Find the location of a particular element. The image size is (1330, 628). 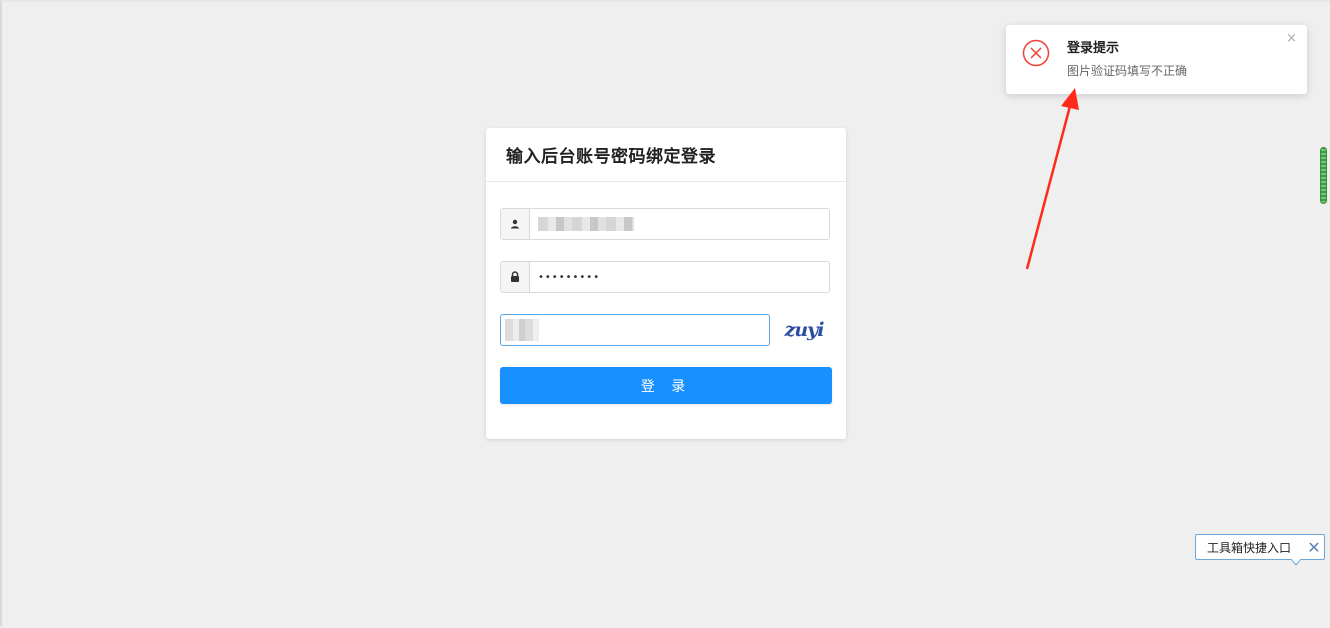

toolbox-shortcut: 工具箱快捷入口 ✕ is located at coordinates (1260, 547).